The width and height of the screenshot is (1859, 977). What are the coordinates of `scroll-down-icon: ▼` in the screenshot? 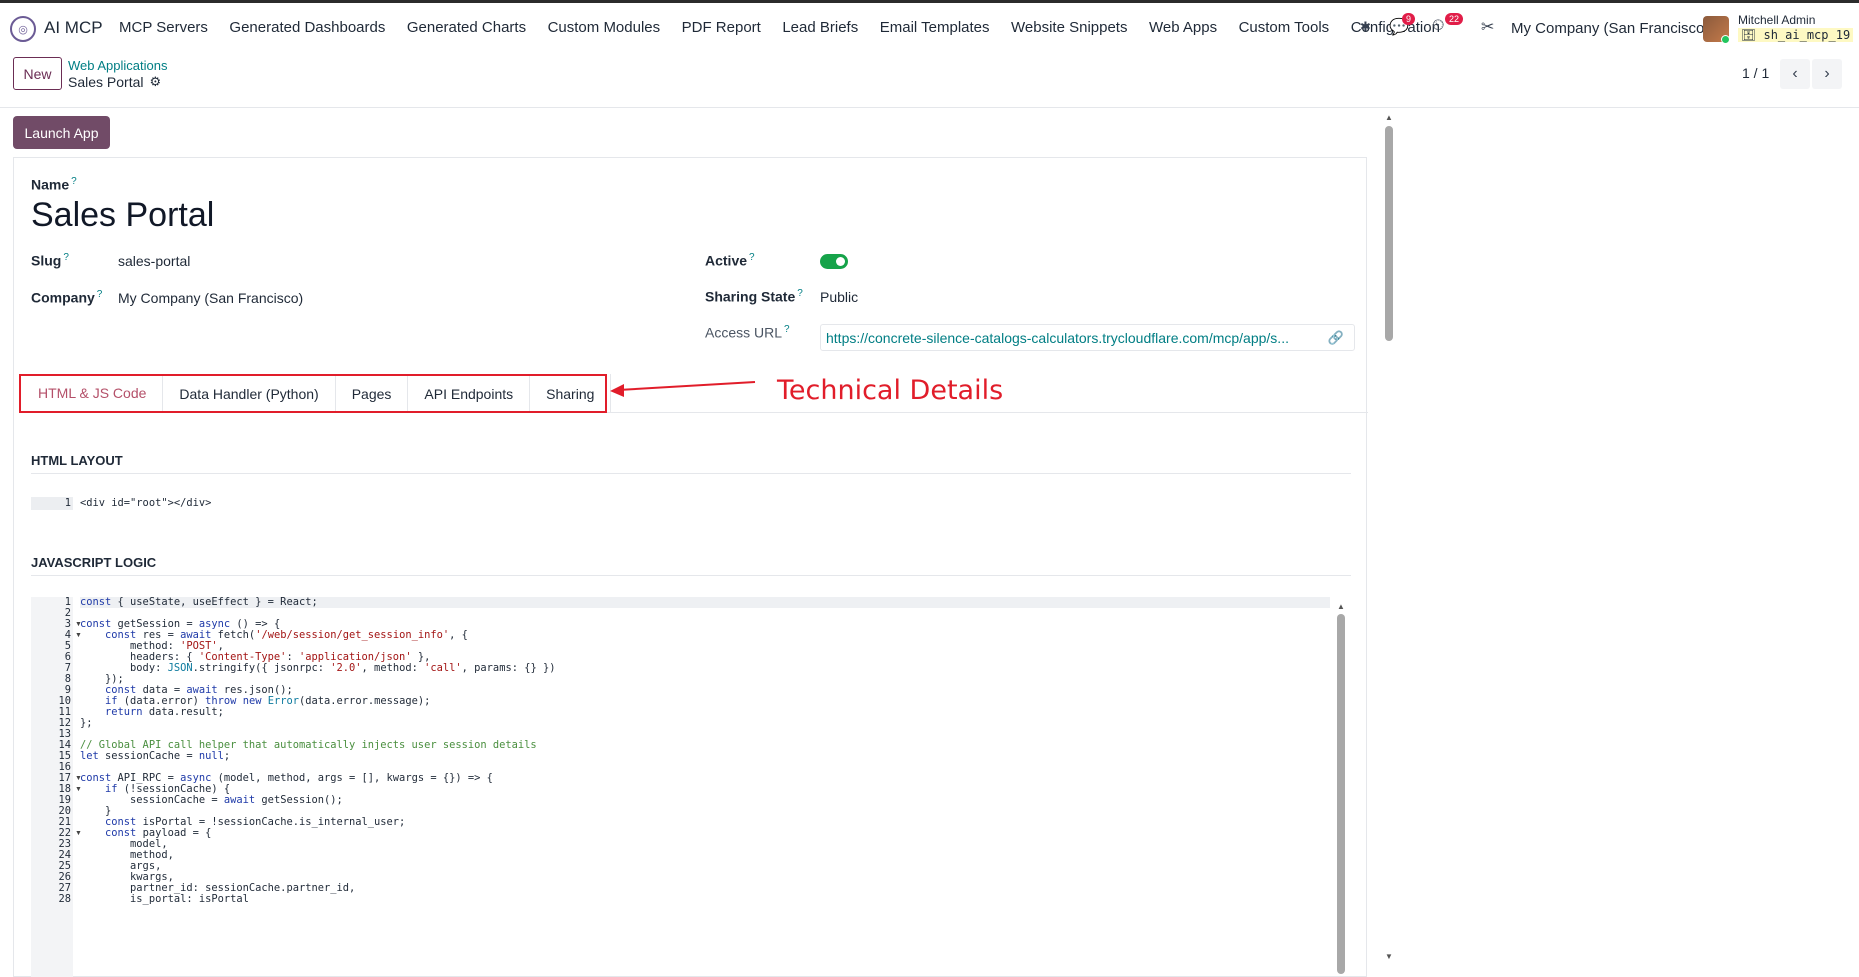 It's located at (1389, 956).